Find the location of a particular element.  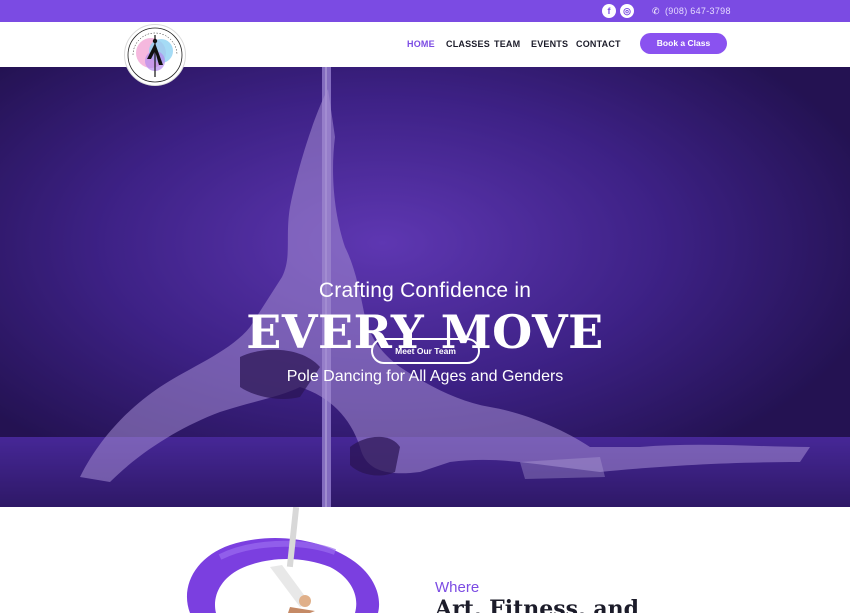

book-a-class-button: Book a Class is located at coordinates (683, 43).